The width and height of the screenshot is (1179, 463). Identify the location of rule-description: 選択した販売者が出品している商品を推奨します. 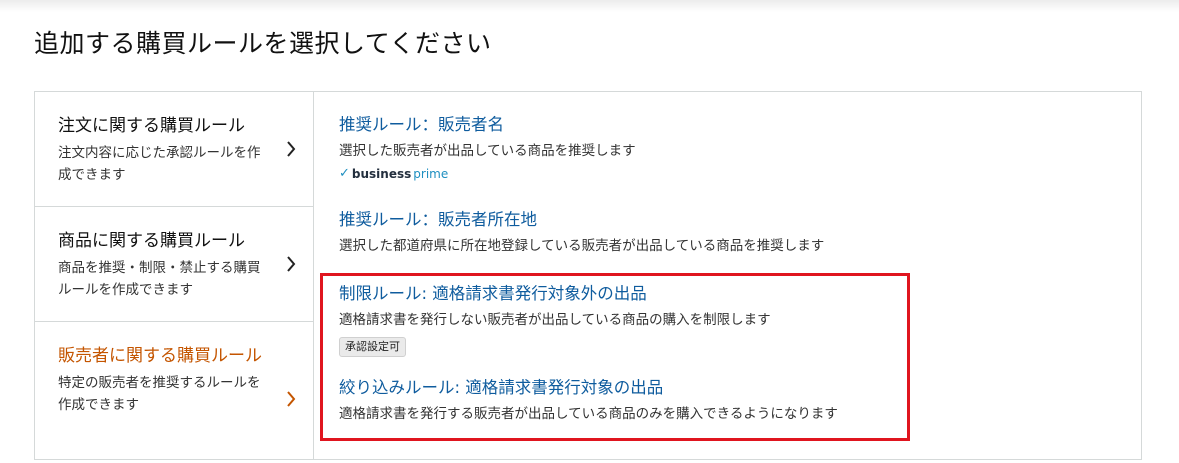
(487, 151).